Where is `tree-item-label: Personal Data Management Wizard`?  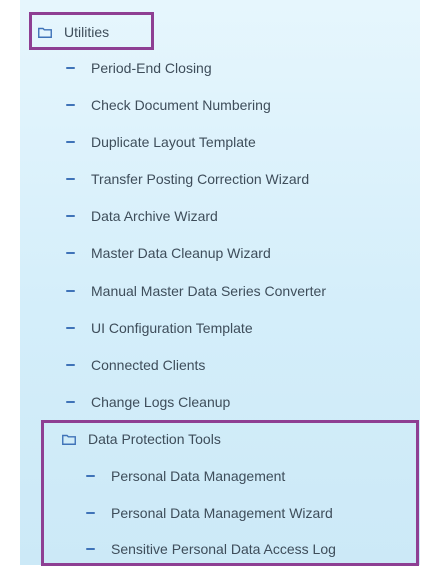
tree-item-label: Personal Data Management Wizard is located at coordinates (222, 513).